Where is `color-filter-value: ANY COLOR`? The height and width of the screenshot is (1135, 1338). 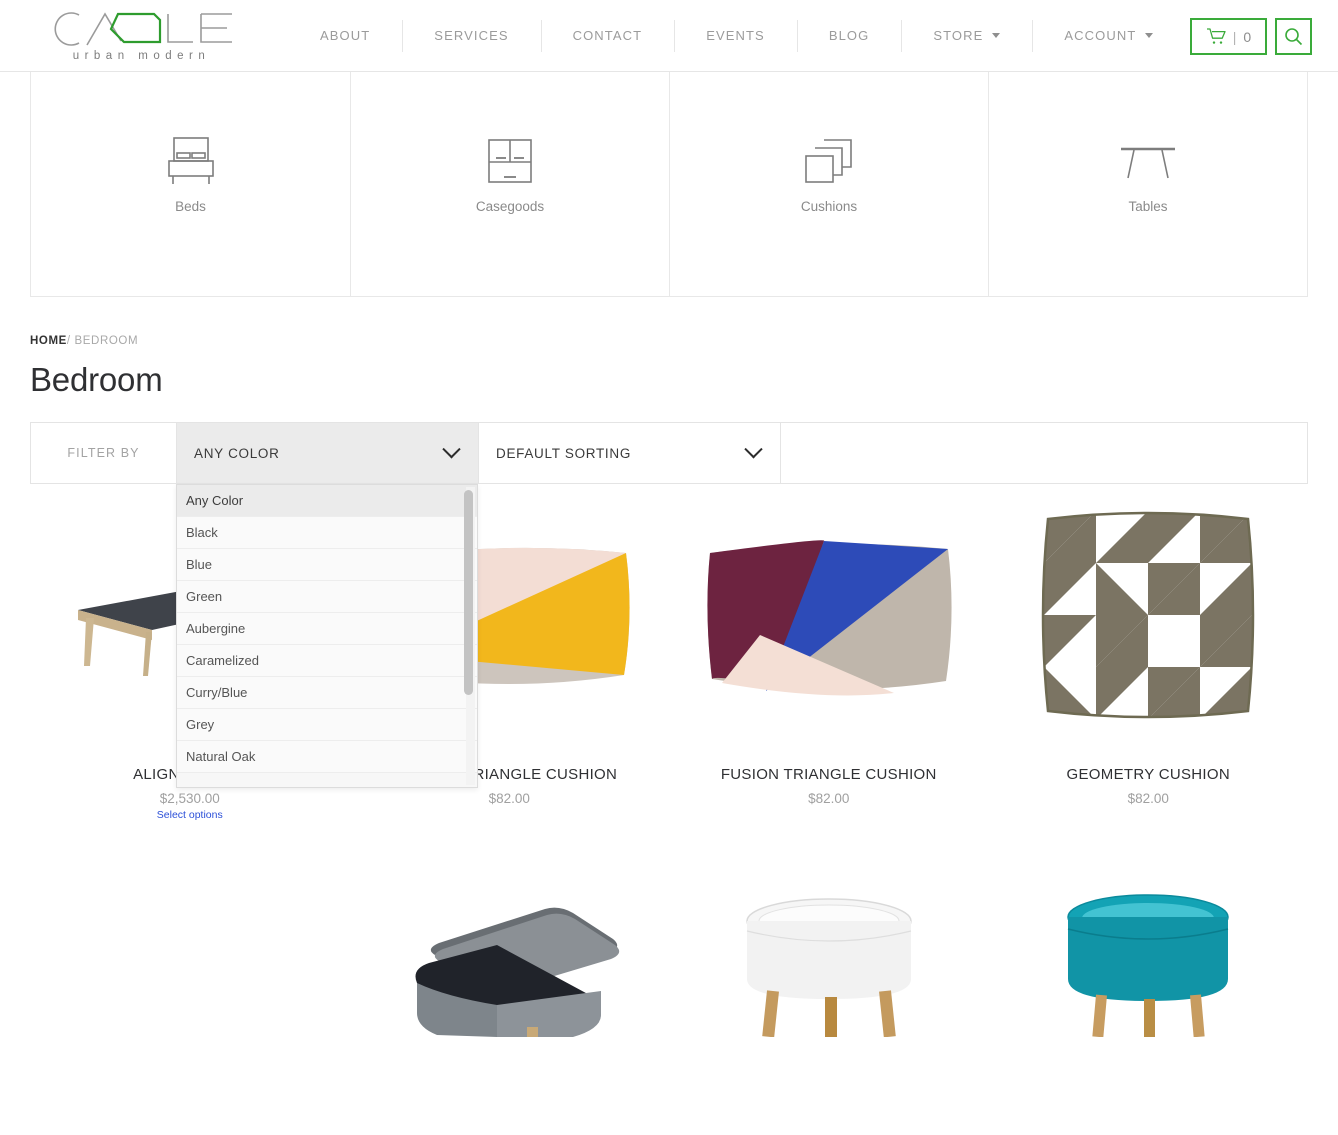 color-filter-value: ANY COLOR is located at coordinates (237, 453).